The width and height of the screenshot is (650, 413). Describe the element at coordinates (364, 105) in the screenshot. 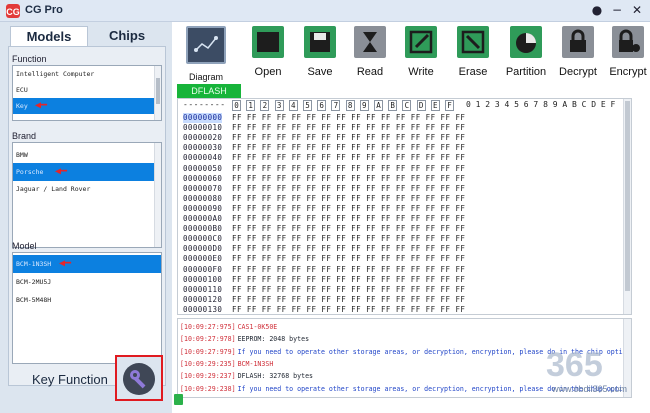

I see `column-header: 9` at that location.